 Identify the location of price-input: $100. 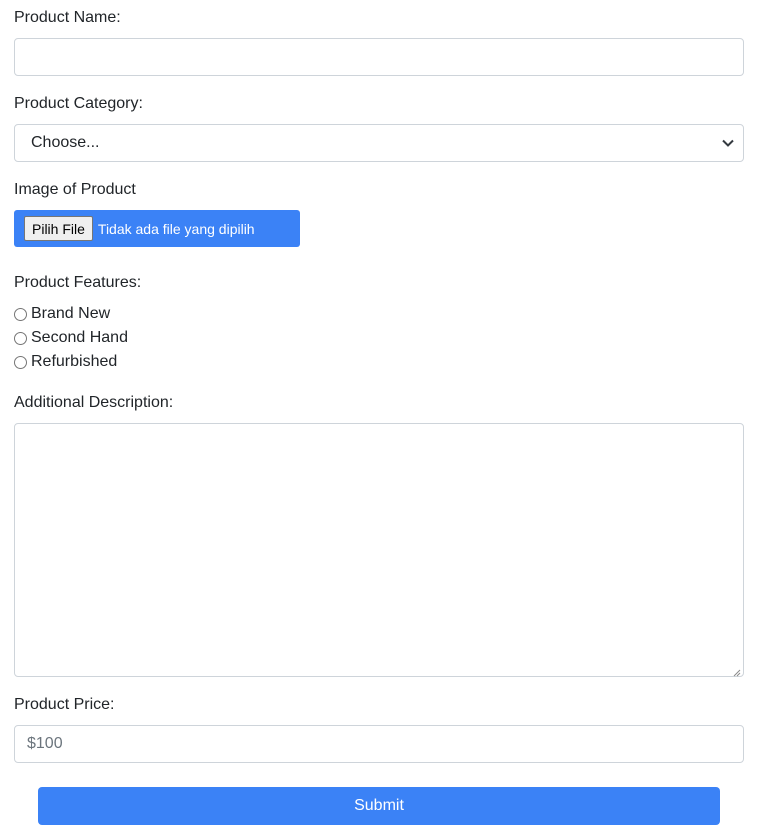
(379, 744).